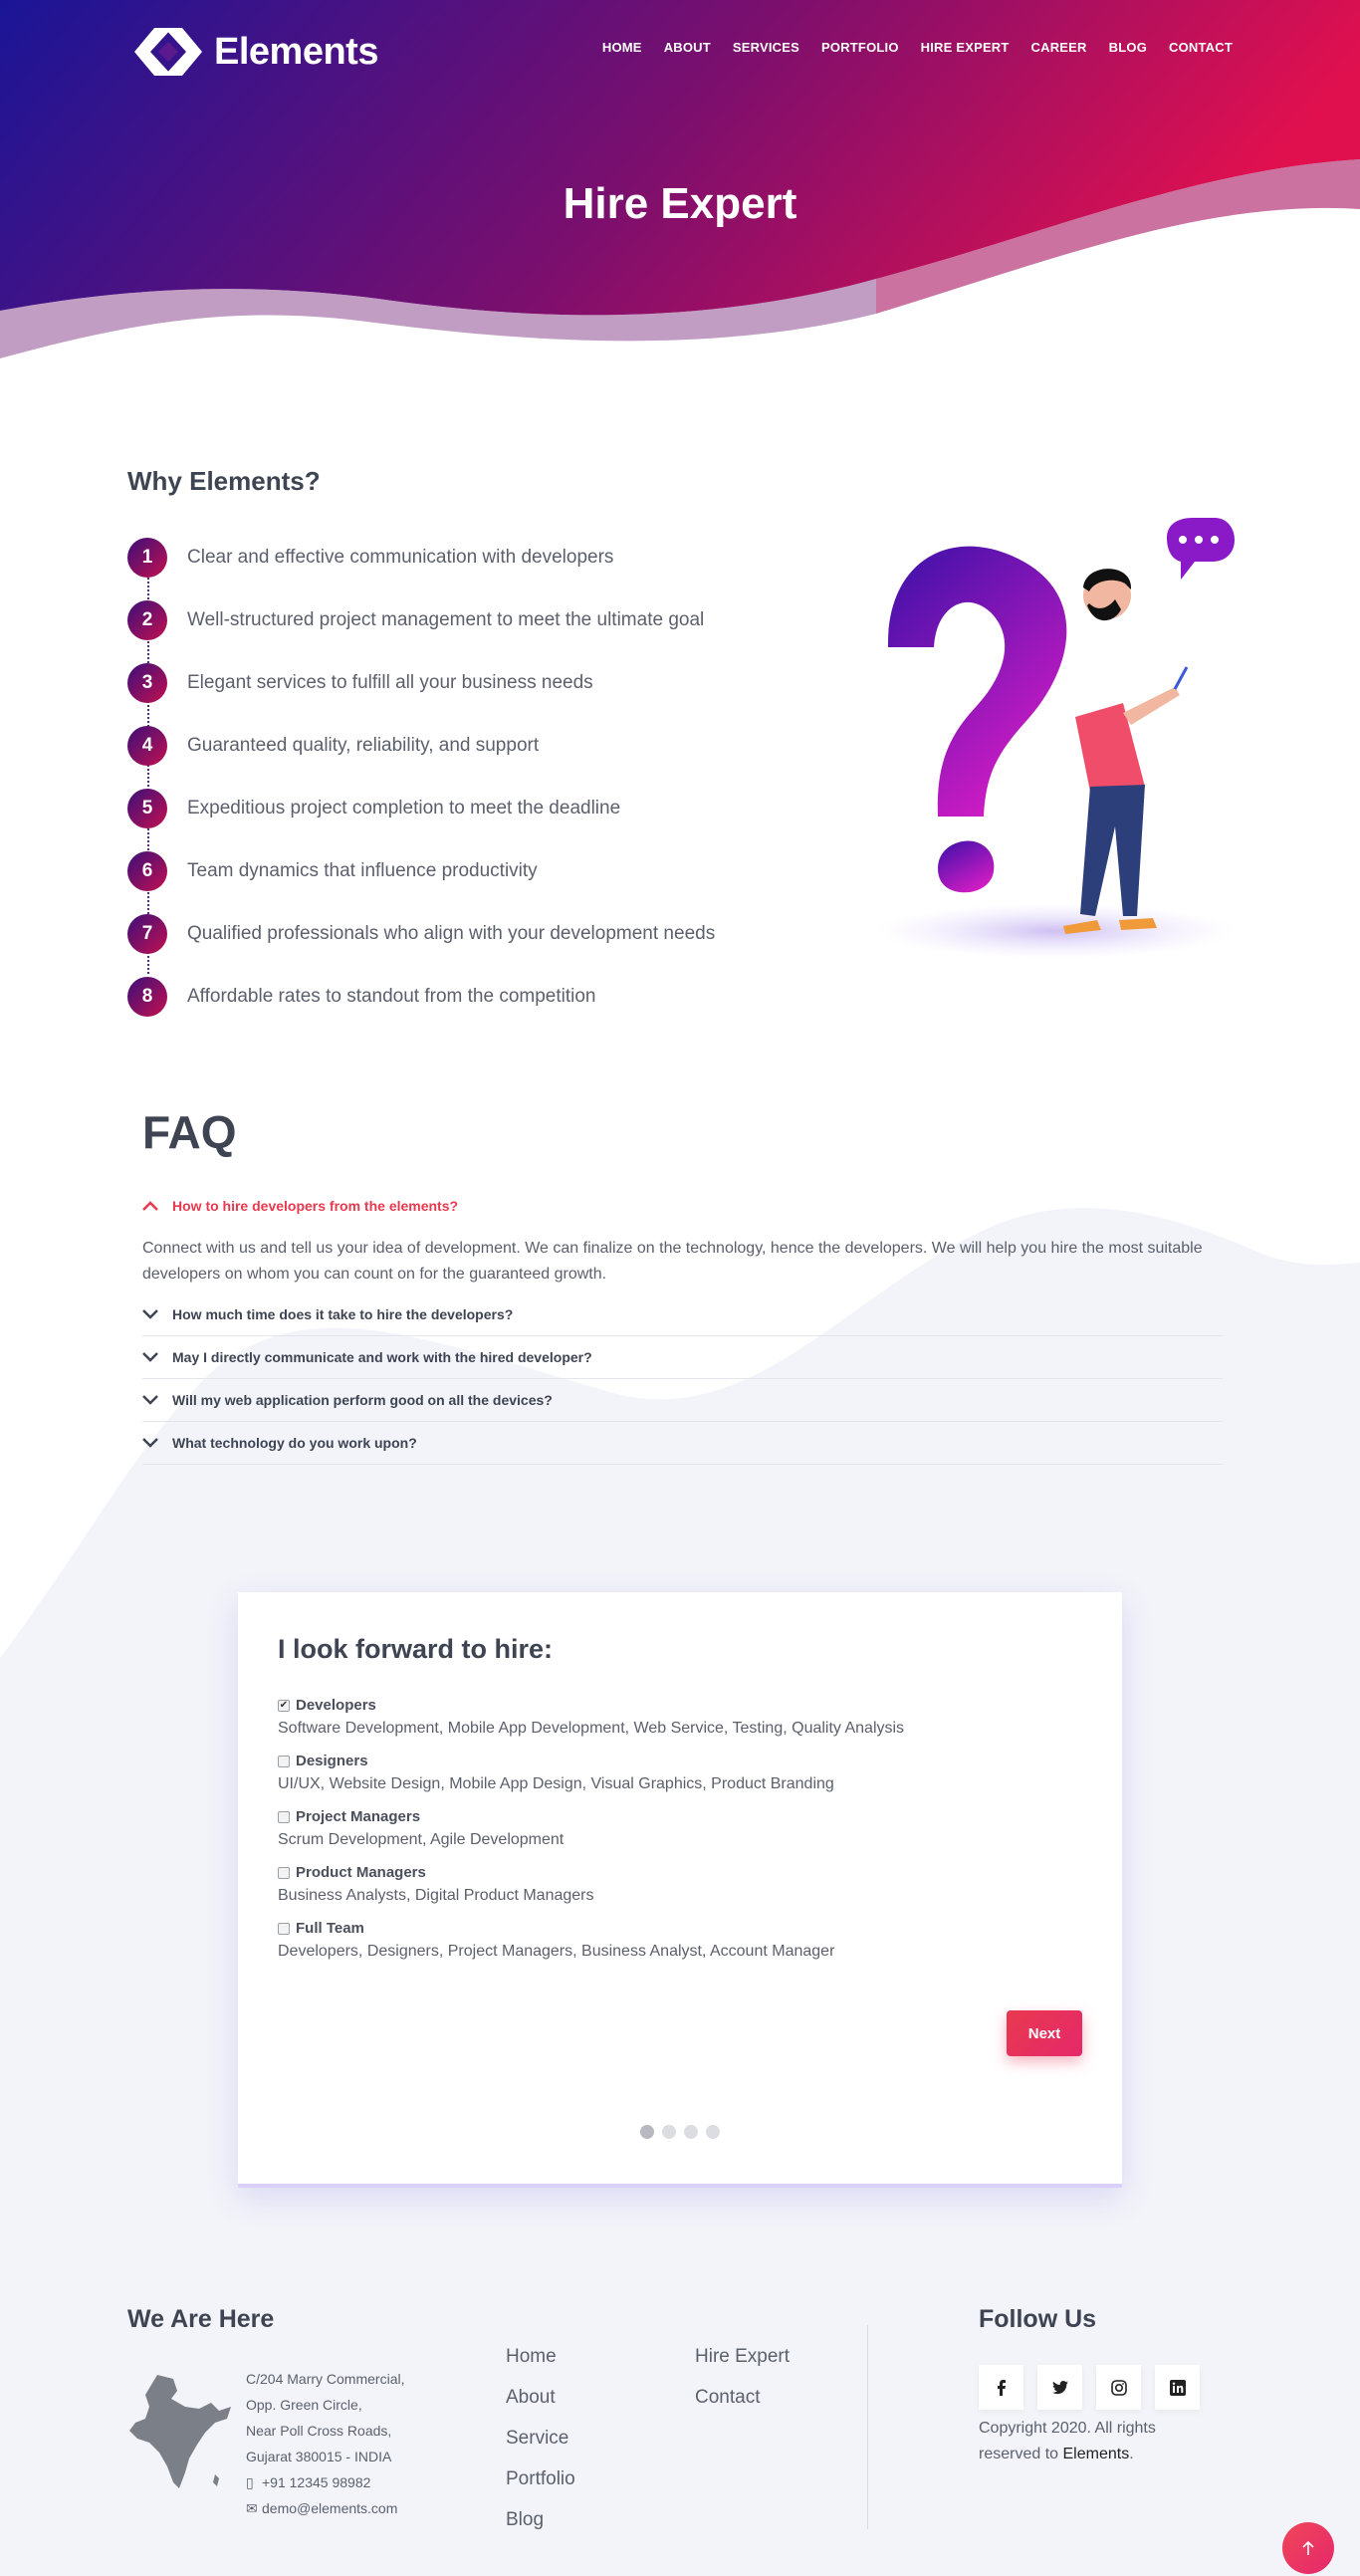 The width and height of the screenshot is (1360, 2576). I want to click on footer-link-portfolio: Portfolio, so click(541, 2478).